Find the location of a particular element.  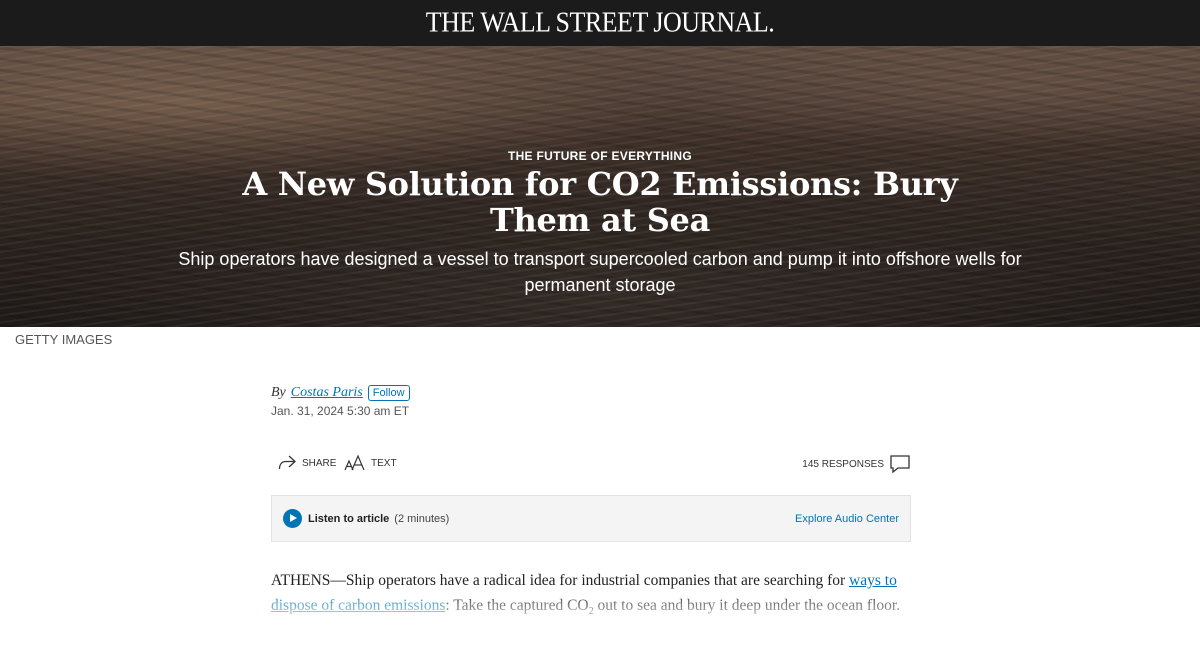

responses-button: 145 RESPONSES is located at coordinates (856, 464).